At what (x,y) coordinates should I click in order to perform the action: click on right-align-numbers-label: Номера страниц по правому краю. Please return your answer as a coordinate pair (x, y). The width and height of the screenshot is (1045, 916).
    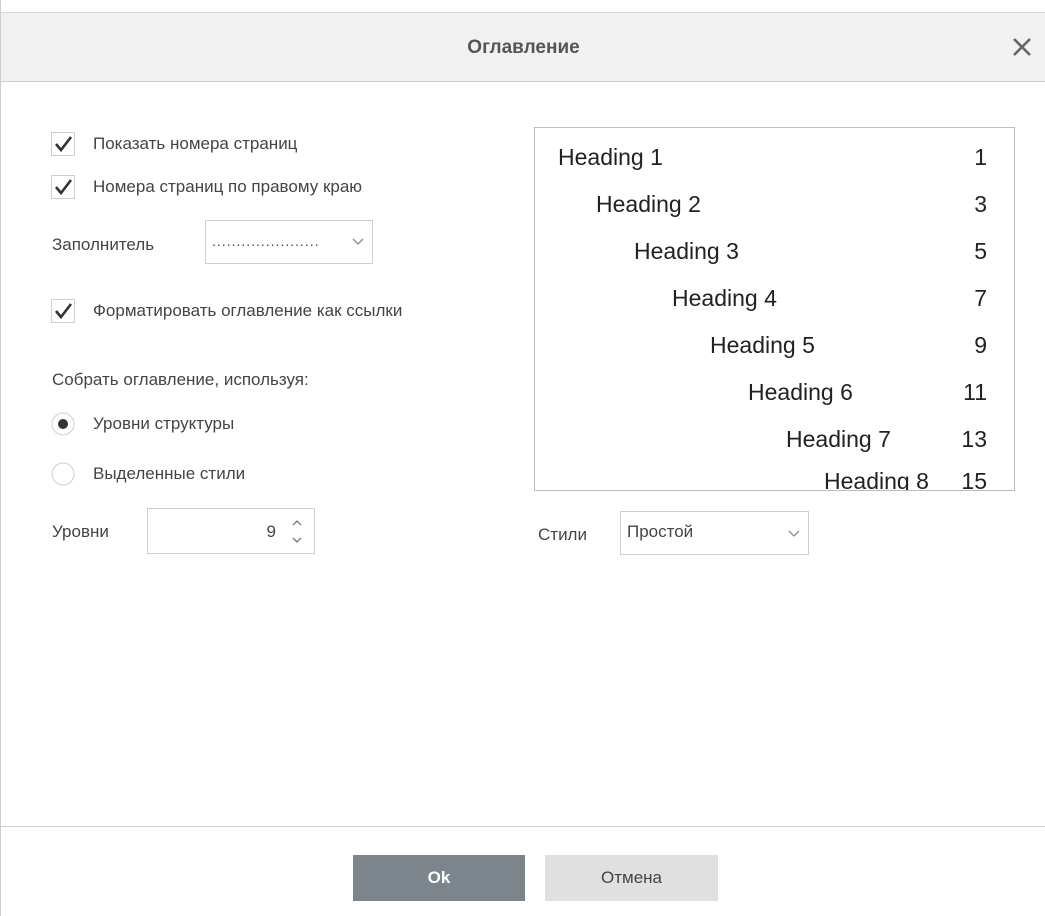
    Looking at the image, I should click on (228, 186).